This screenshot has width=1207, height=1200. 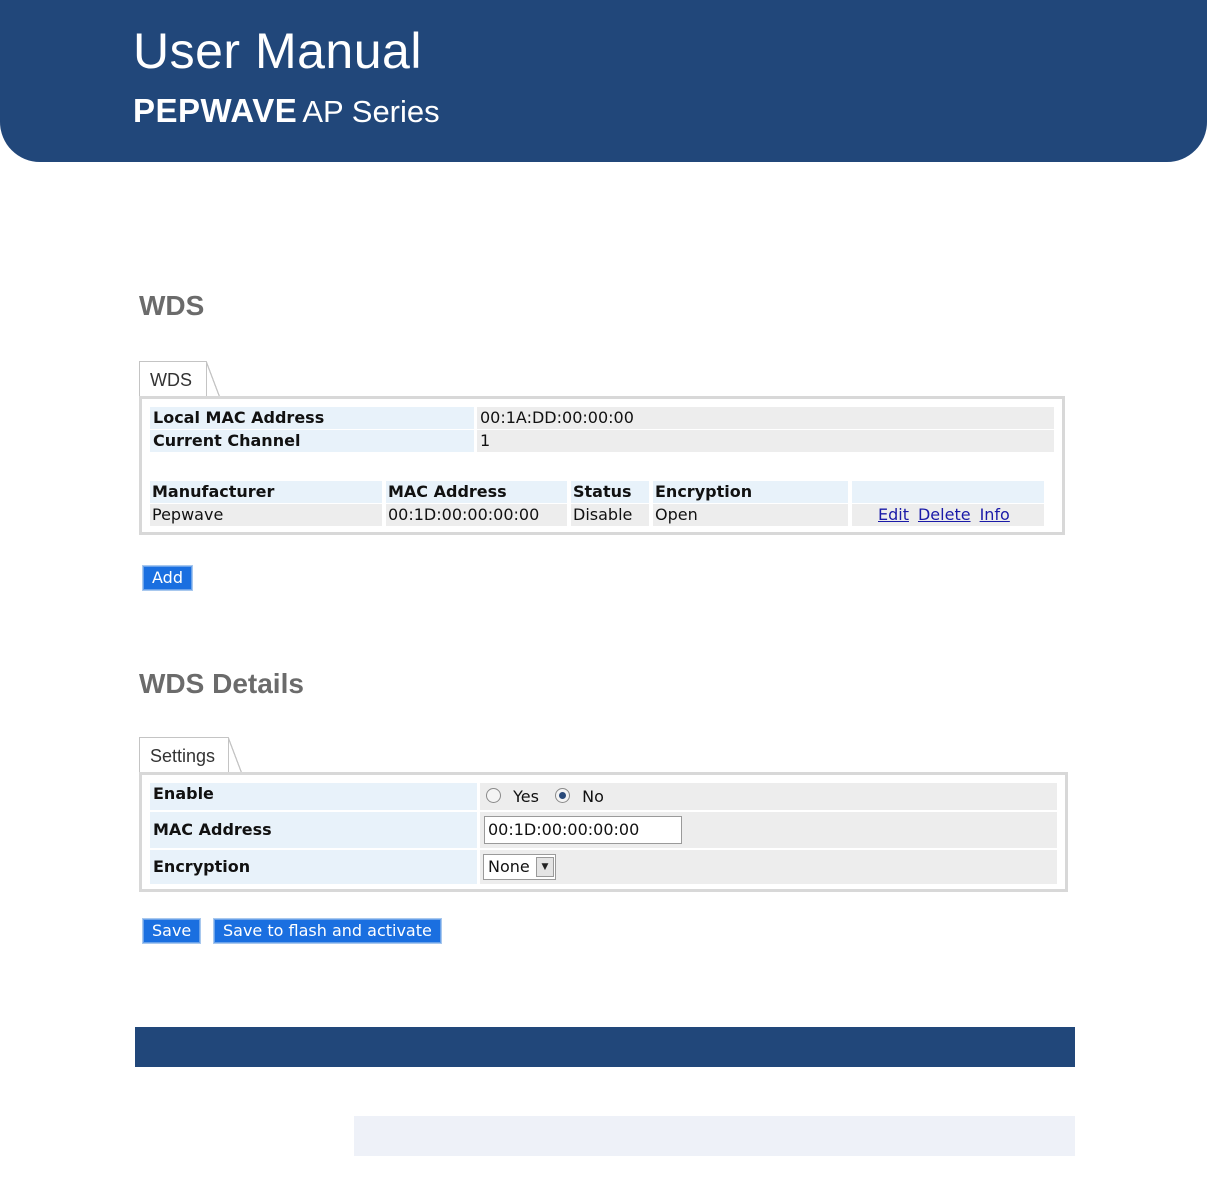 I want to click on save-activate-button: Save to flash and activate, so click(x=327, y=931).